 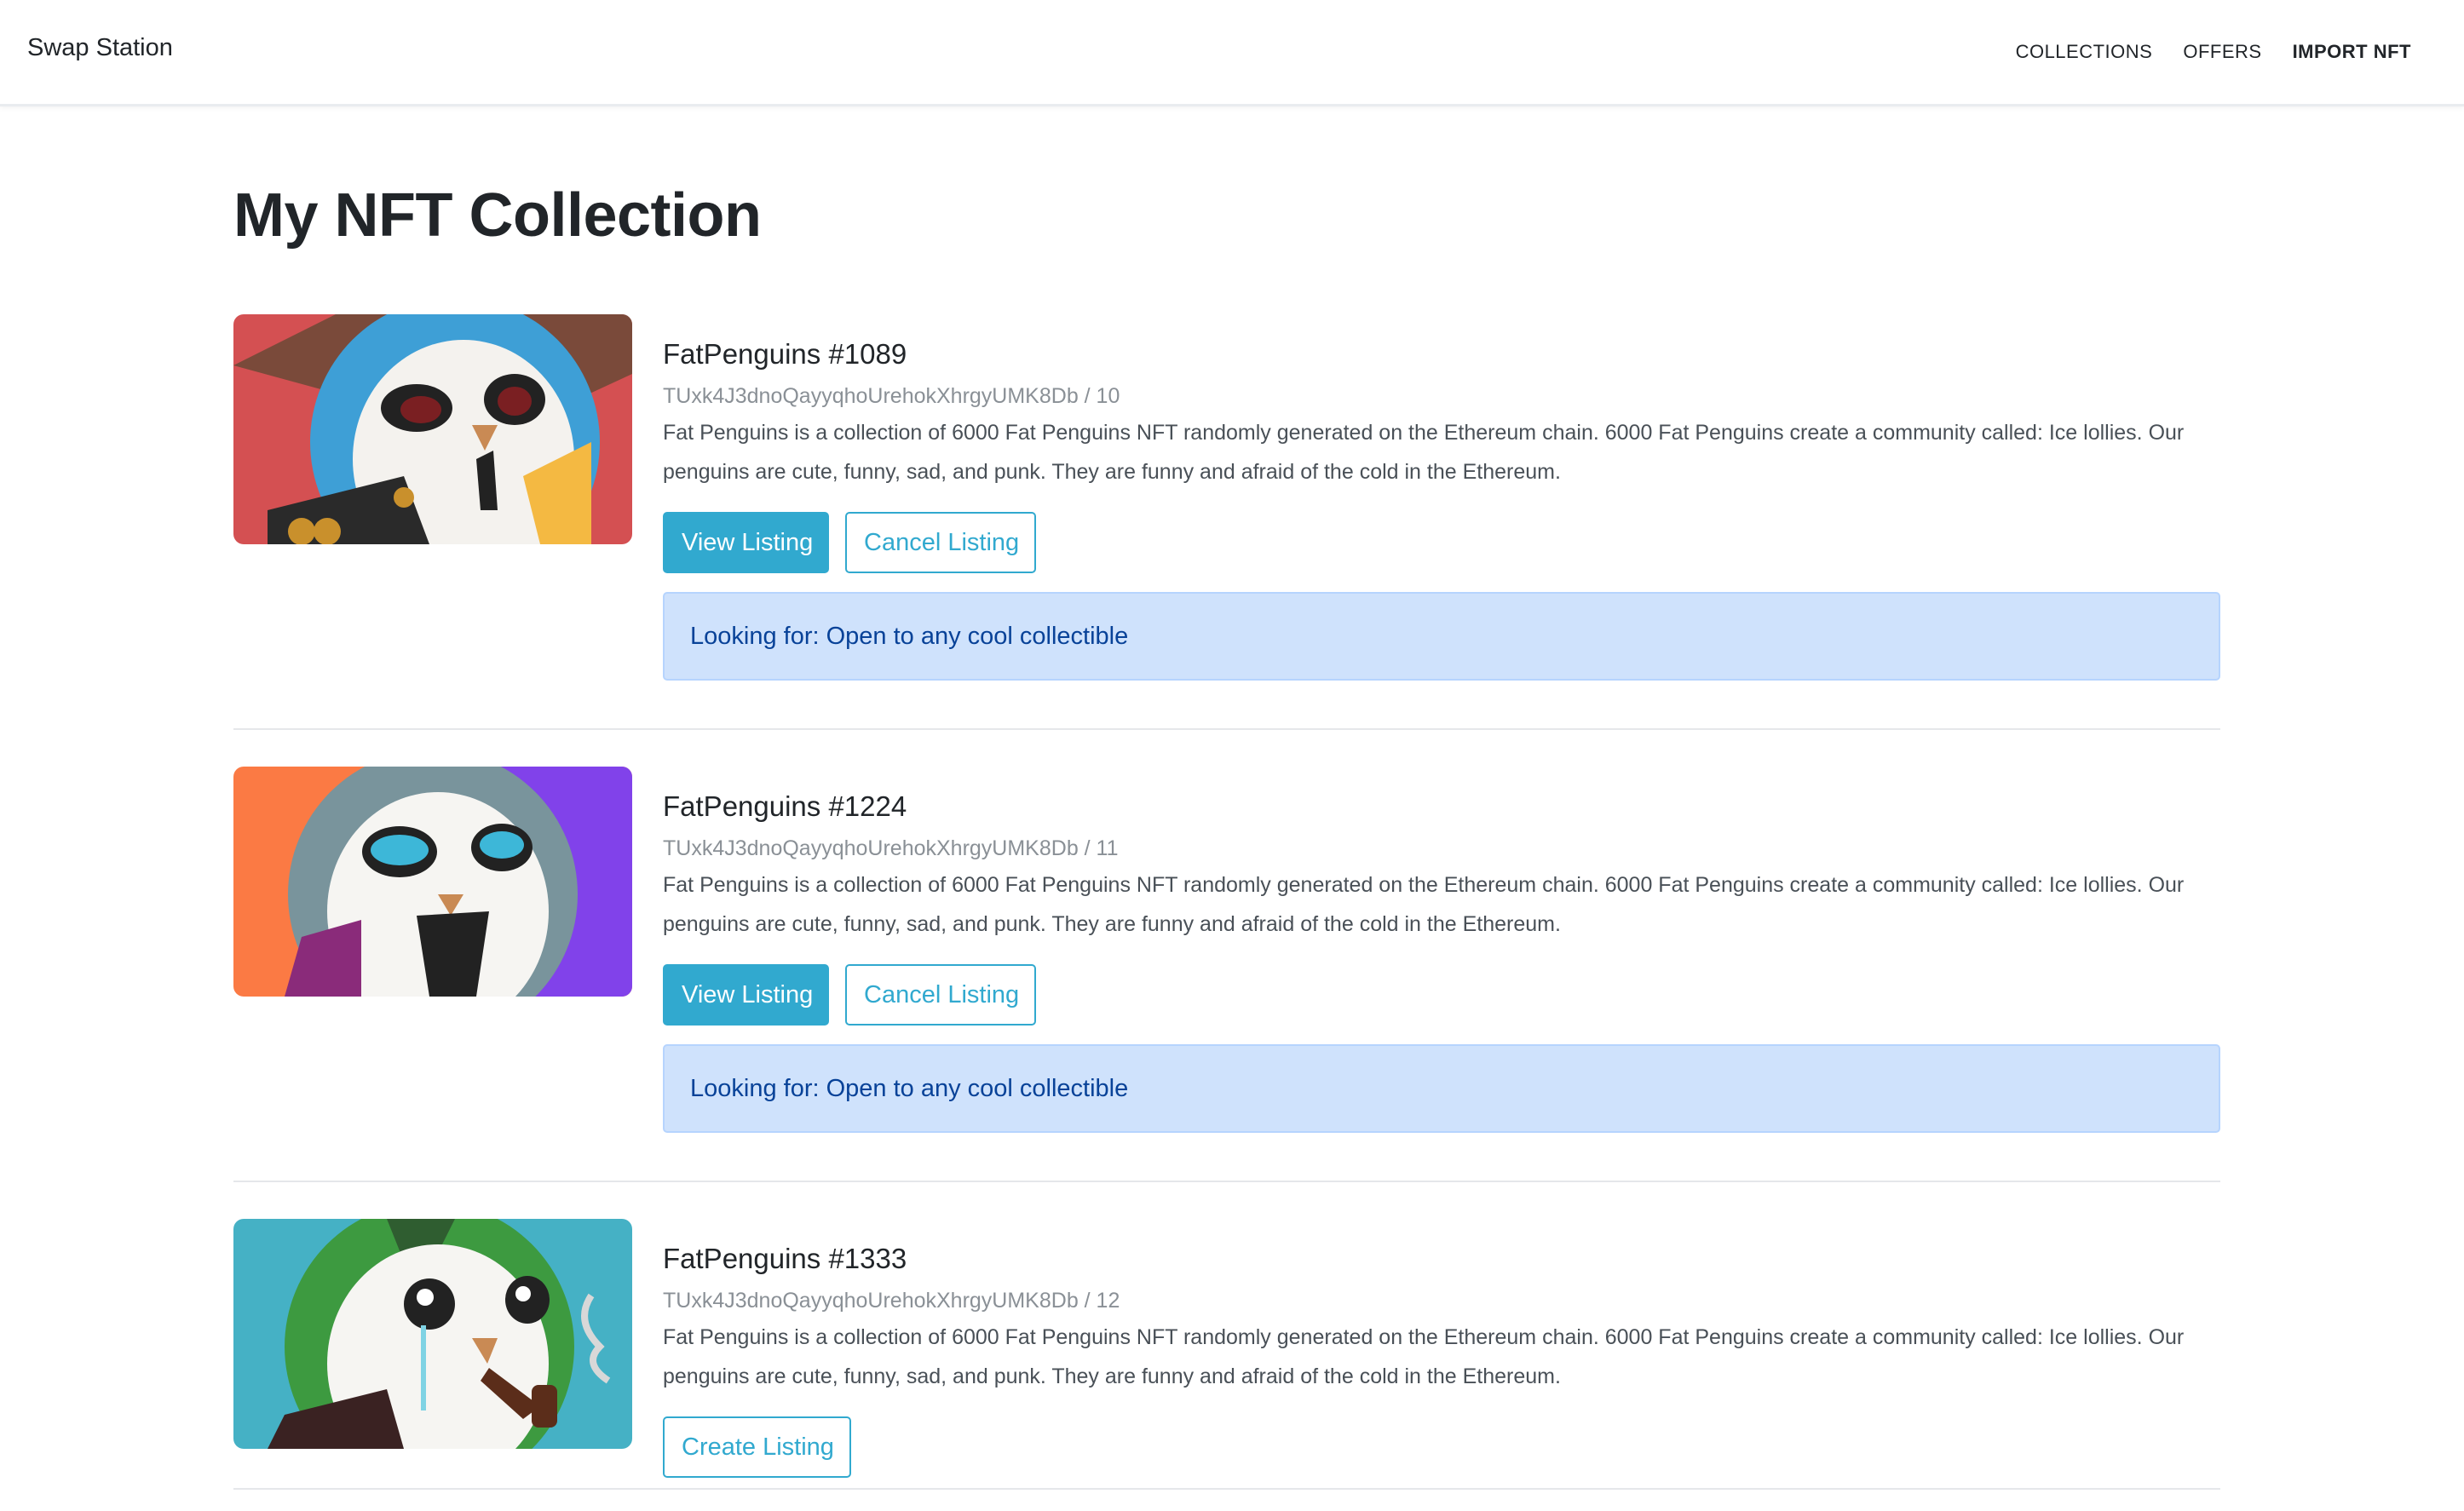 What do you see at coordinates (2352, 52) in the screenshot?
I see `nav-import-nft-link: IMPORT NFT` at bounding box center [2352, 52].